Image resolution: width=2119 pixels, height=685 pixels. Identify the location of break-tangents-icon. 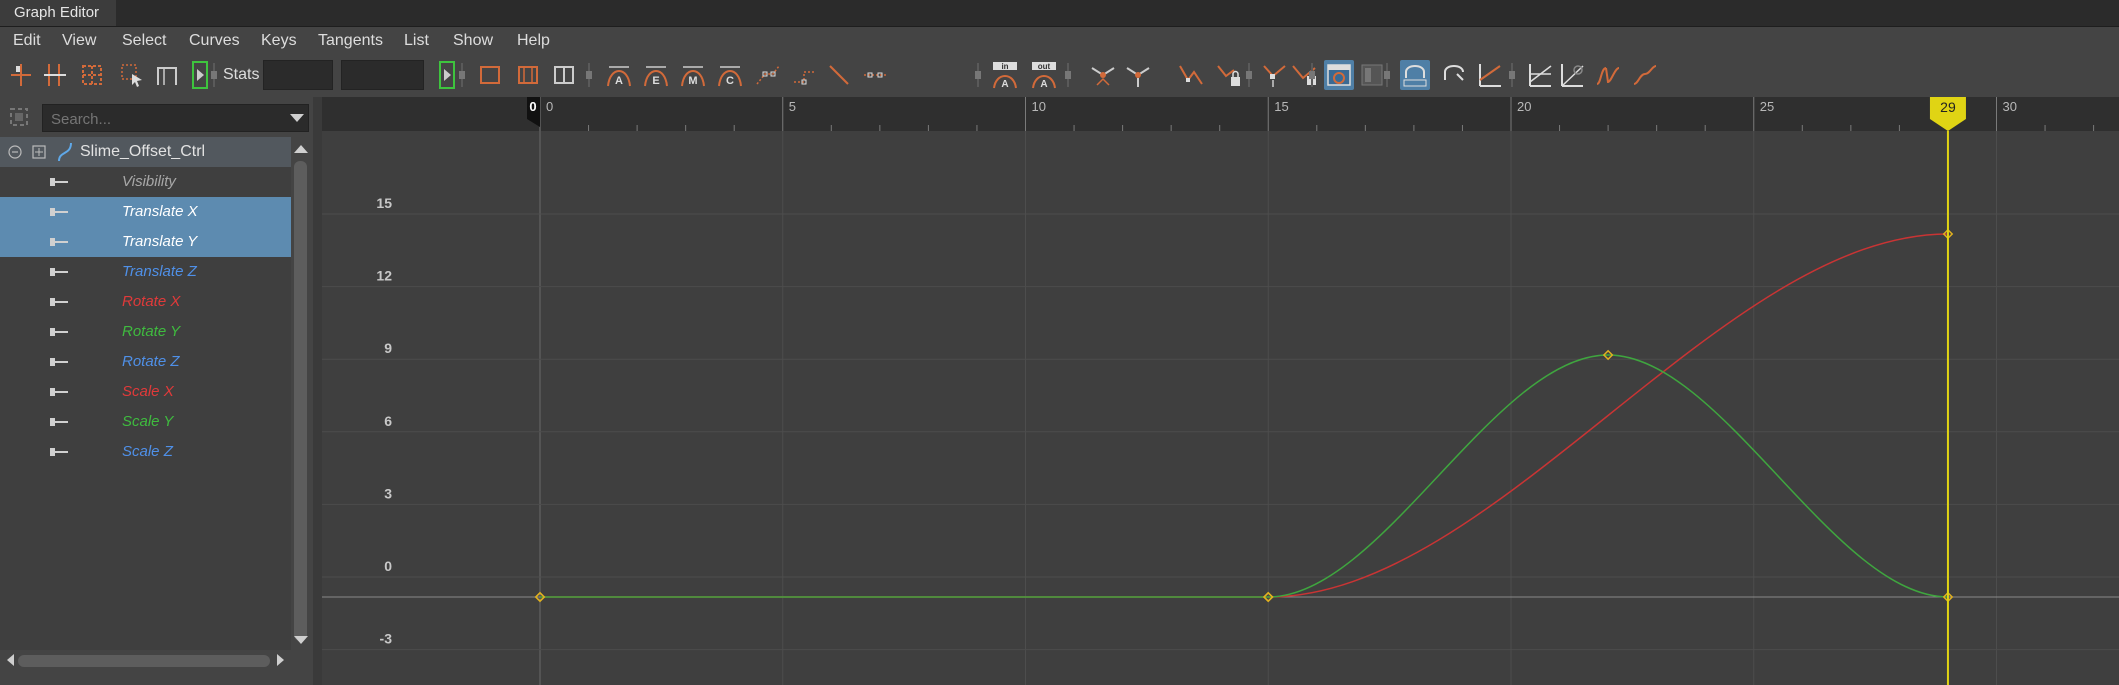
(1103, 75).